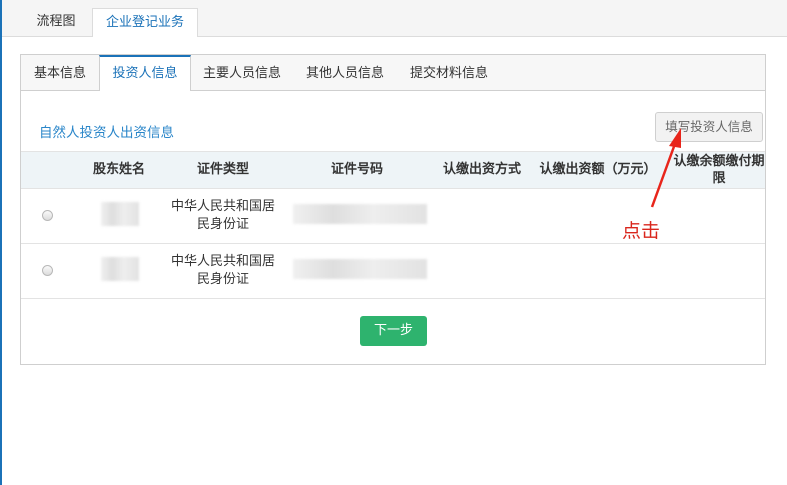 The image size is (787, 485). I want to click on annotation-click-label: 点击, so click(641, 231).